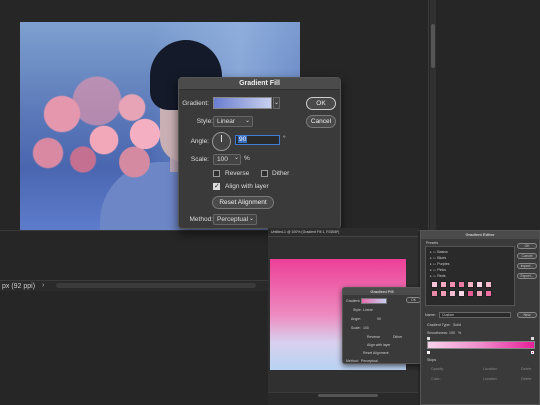  What do you see at coordinates (452, 333) in the screenshot?
I see `smoothness-value: 100` at bounding box center [452, 333].